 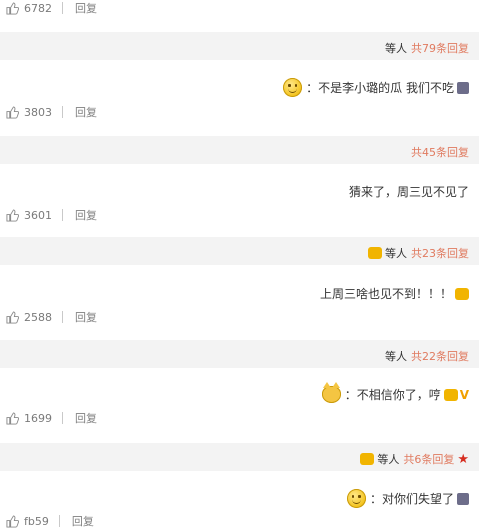 I want to click on comment-text-row: 上周三啥也见不到！！！, so click(x=394, y=293).